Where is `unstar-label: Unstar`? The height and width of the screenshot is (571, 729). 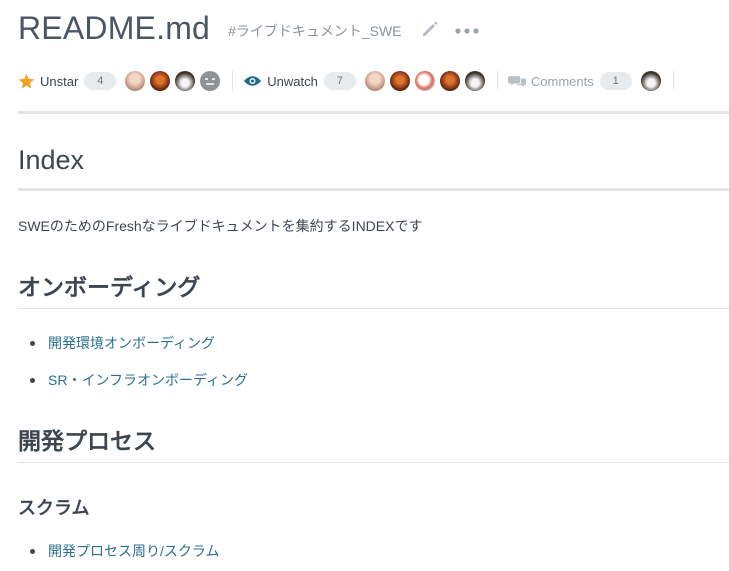
unstar-label: Unstar is located at coordinates (59, 81).